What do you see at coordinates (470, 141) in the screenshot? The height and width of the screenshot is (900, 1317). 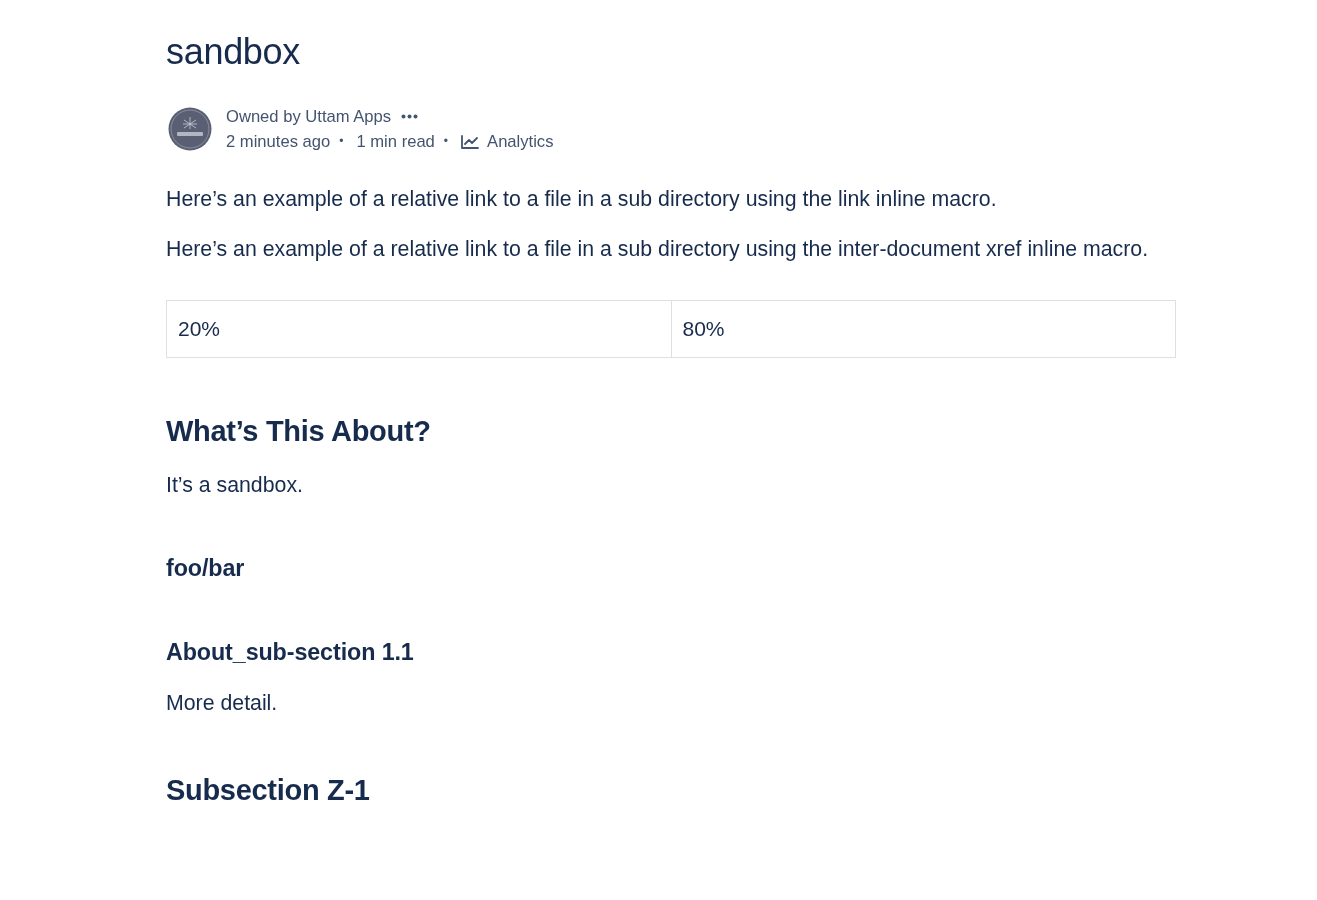 I see `line-chart-icon` at bounding box center [470, 141].